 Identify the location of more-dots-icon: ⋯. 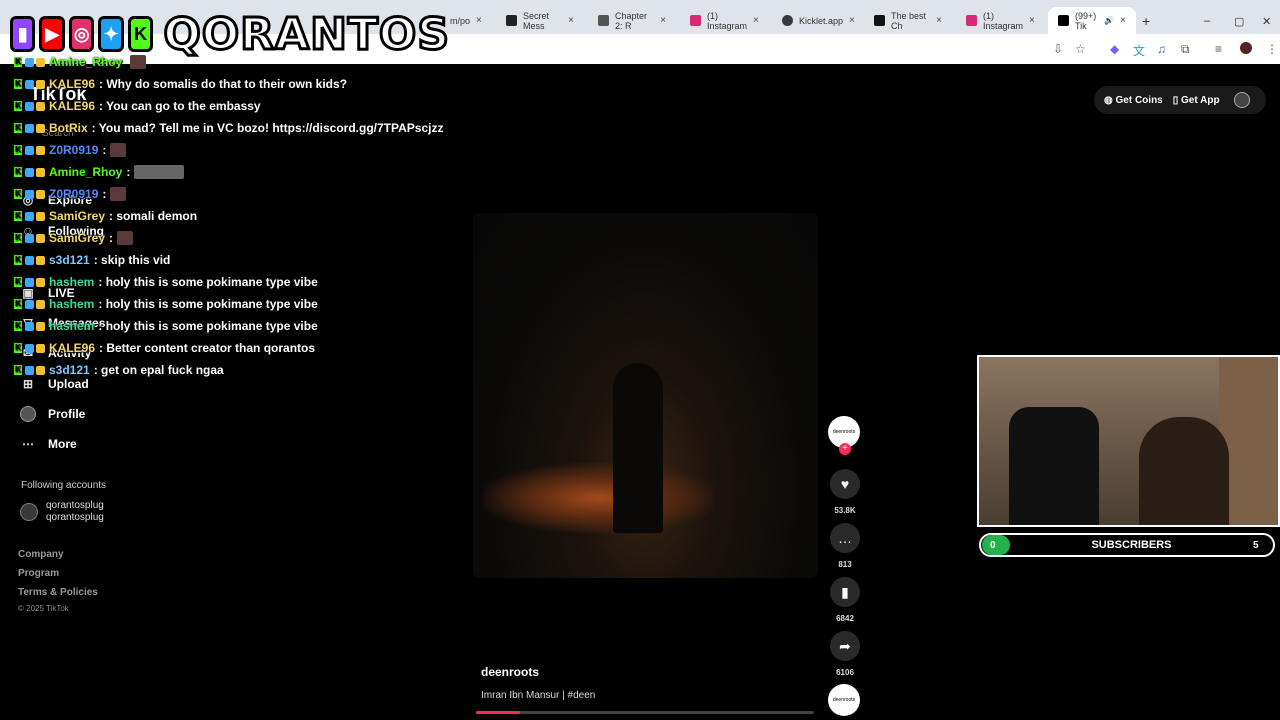
(28, 444).